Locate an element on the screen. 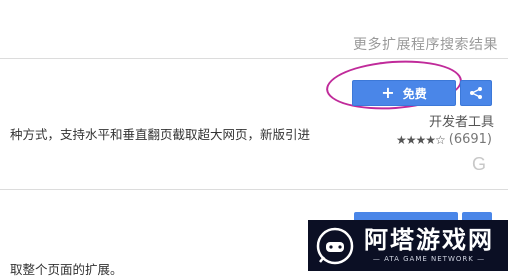 This screenshot has height=278, width=508. more-results-link: 更多扩展程序搜索结果 is located at coordinates (425, 44).